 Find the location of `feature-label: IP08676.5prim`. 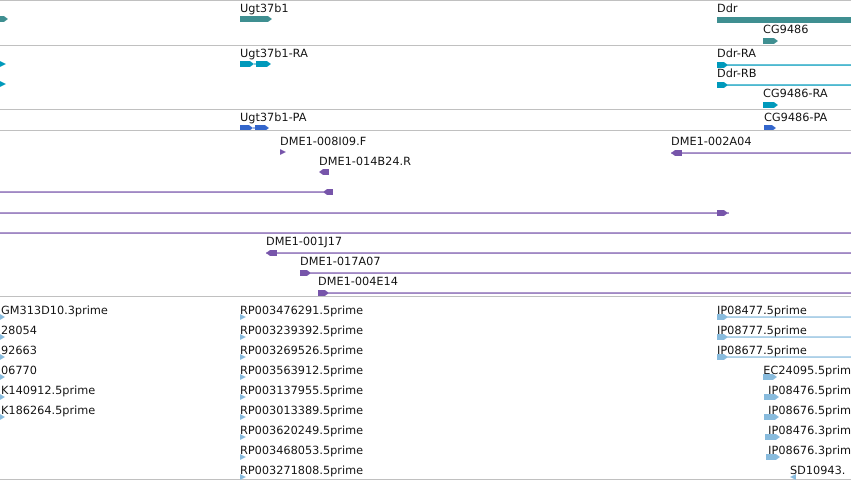

feature-label: IP08676.5prim is located at coordinates (809, 411).